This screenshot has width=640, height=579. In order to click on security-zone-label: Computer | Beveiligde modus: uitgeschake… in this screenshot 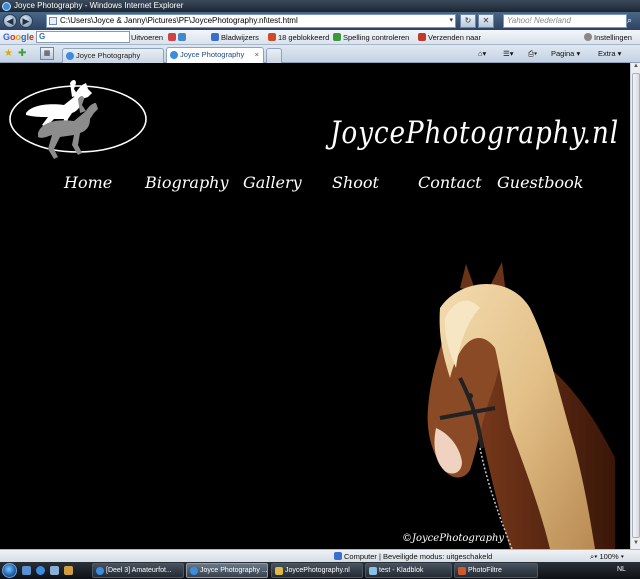, I will do `click(418, 556)`.